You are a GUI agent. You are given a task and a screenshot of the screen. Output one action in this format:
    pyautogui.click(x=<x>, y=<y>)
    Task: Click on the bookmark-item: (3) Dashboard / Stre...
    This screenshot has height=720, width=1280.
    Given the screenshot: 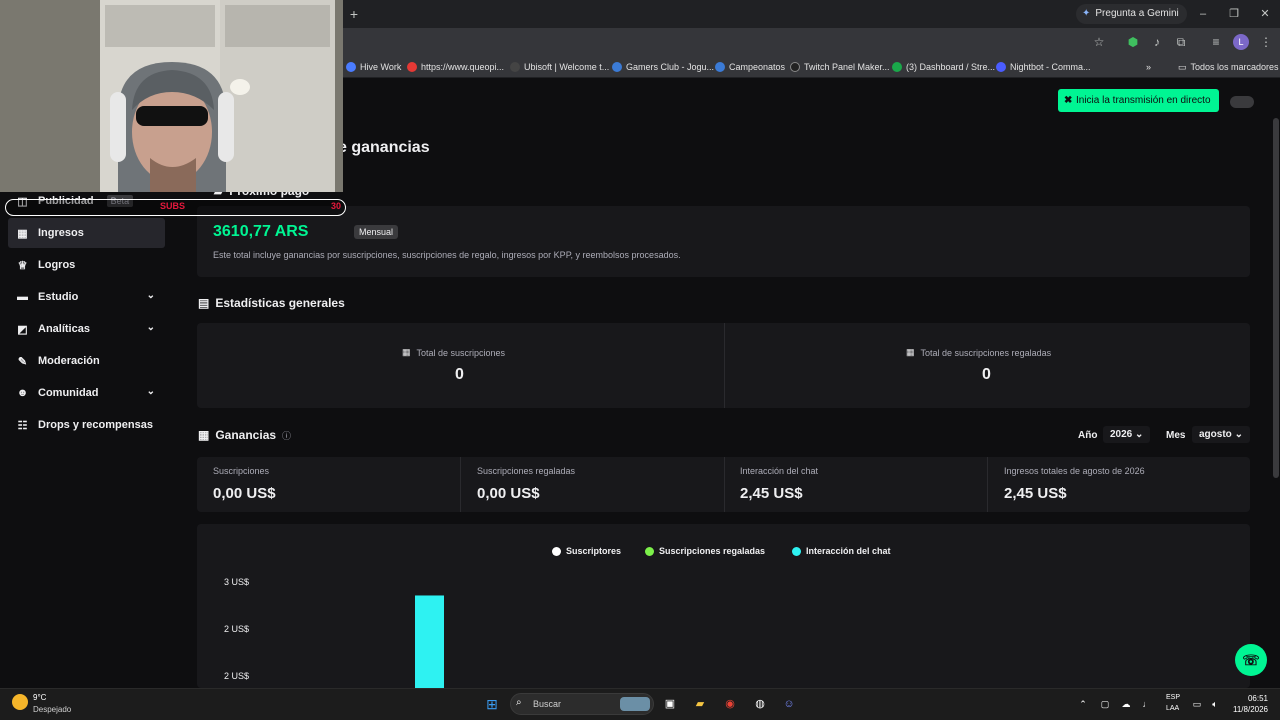 What is the action you would take?
    pyautogui.click(x=943, y=67)
    